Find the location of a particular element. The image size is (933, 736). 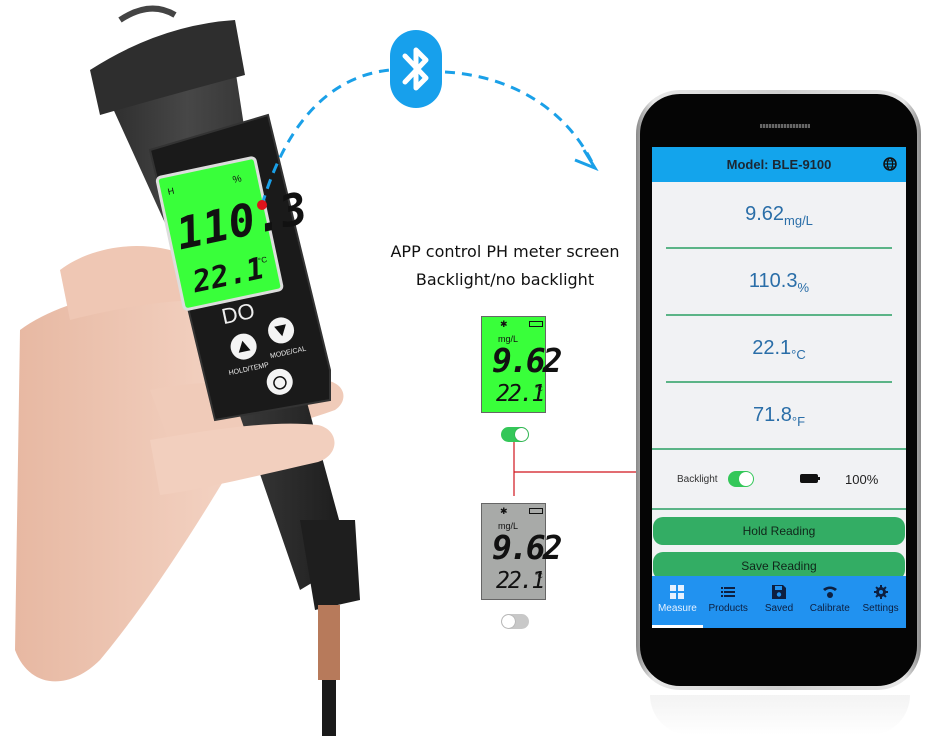

battery-percent: 100% is located at coordinates (862, 479).